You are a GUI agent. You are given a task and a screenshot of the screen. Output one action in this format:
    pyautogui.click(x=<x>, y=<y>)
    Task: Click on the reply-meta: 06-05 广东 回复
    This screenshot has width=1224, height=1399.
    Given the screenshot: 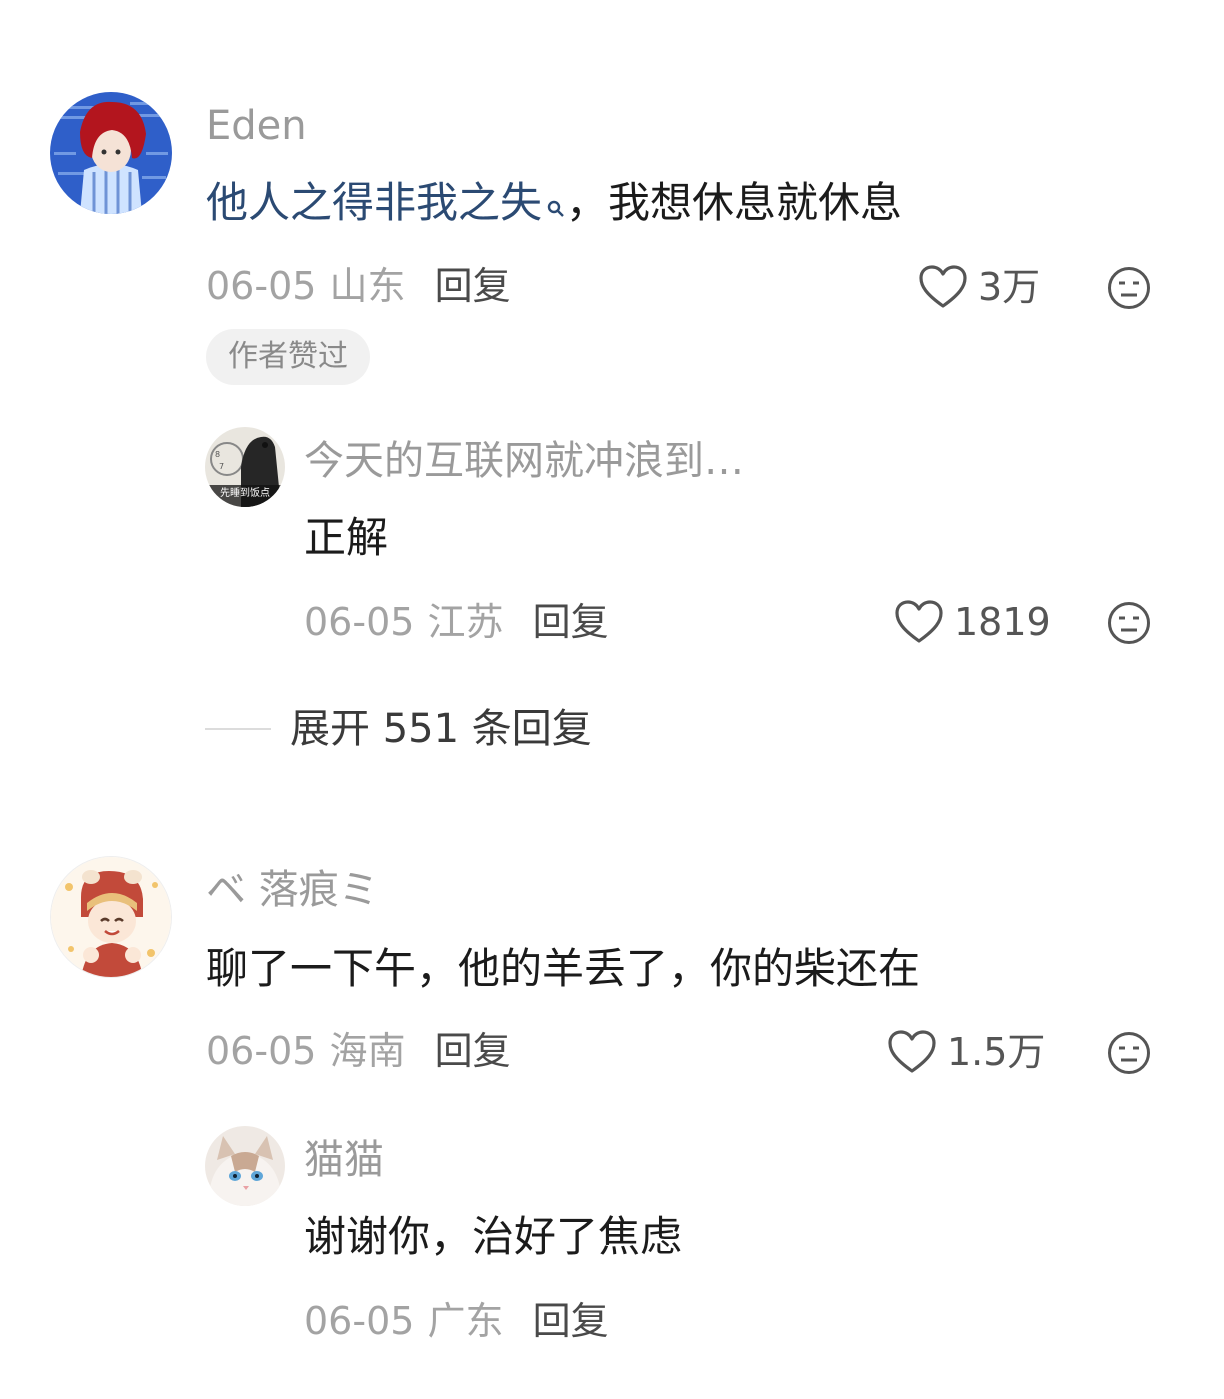 What is the action you would take?
    pyautogui.click(x=456, y=1321)
    